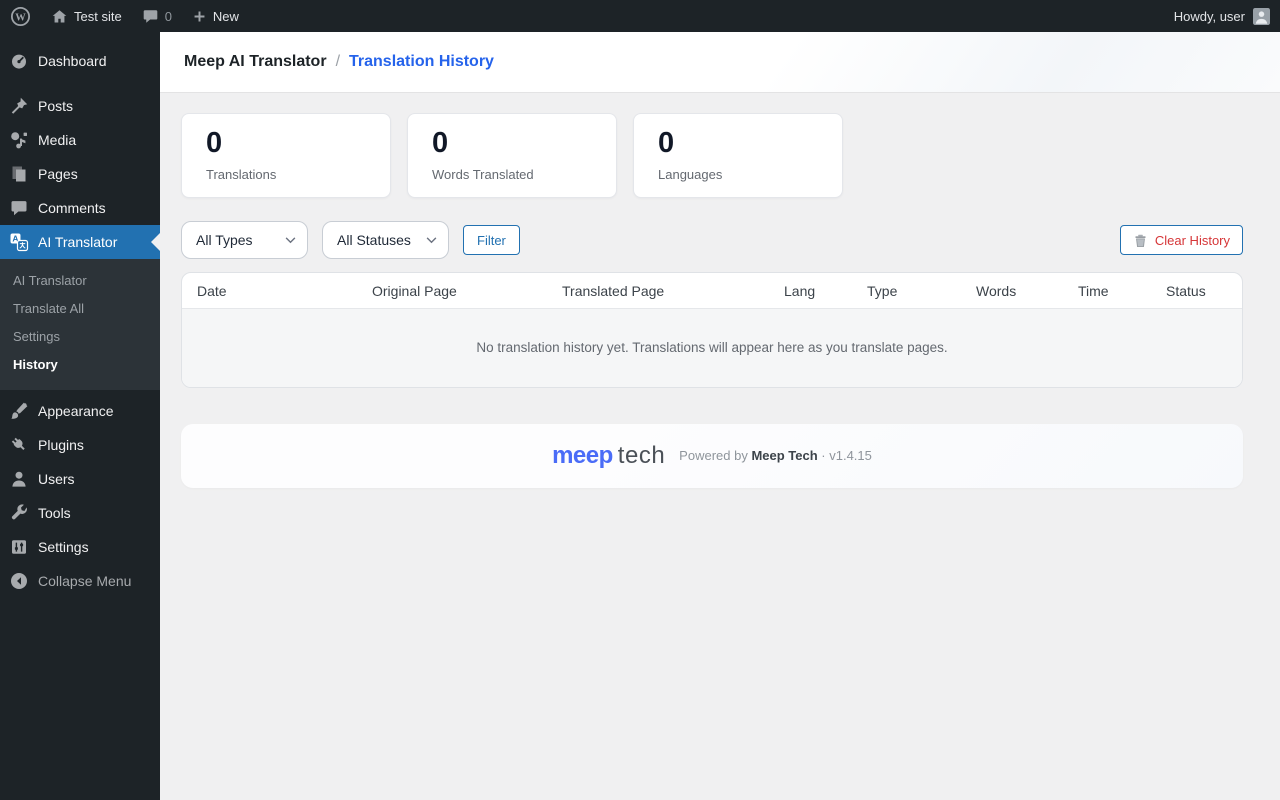 Image resolution: width=1280 pixels, height=800 pixels. I want to click on powered-prefix: Powered by, so click(713, 455).